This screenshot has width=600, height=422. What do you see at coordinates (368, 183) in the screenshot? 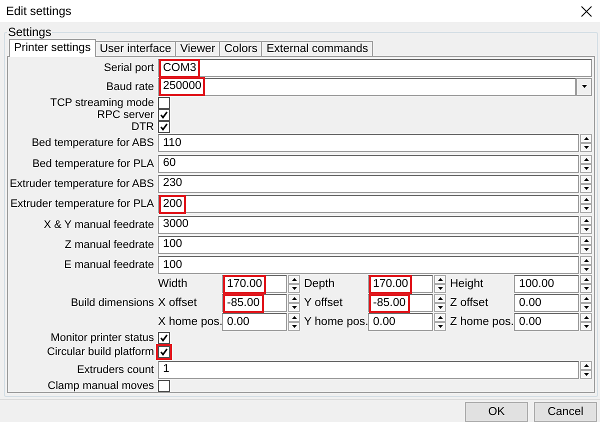
I see `number-field: 230` at bounding box center [368, 183].